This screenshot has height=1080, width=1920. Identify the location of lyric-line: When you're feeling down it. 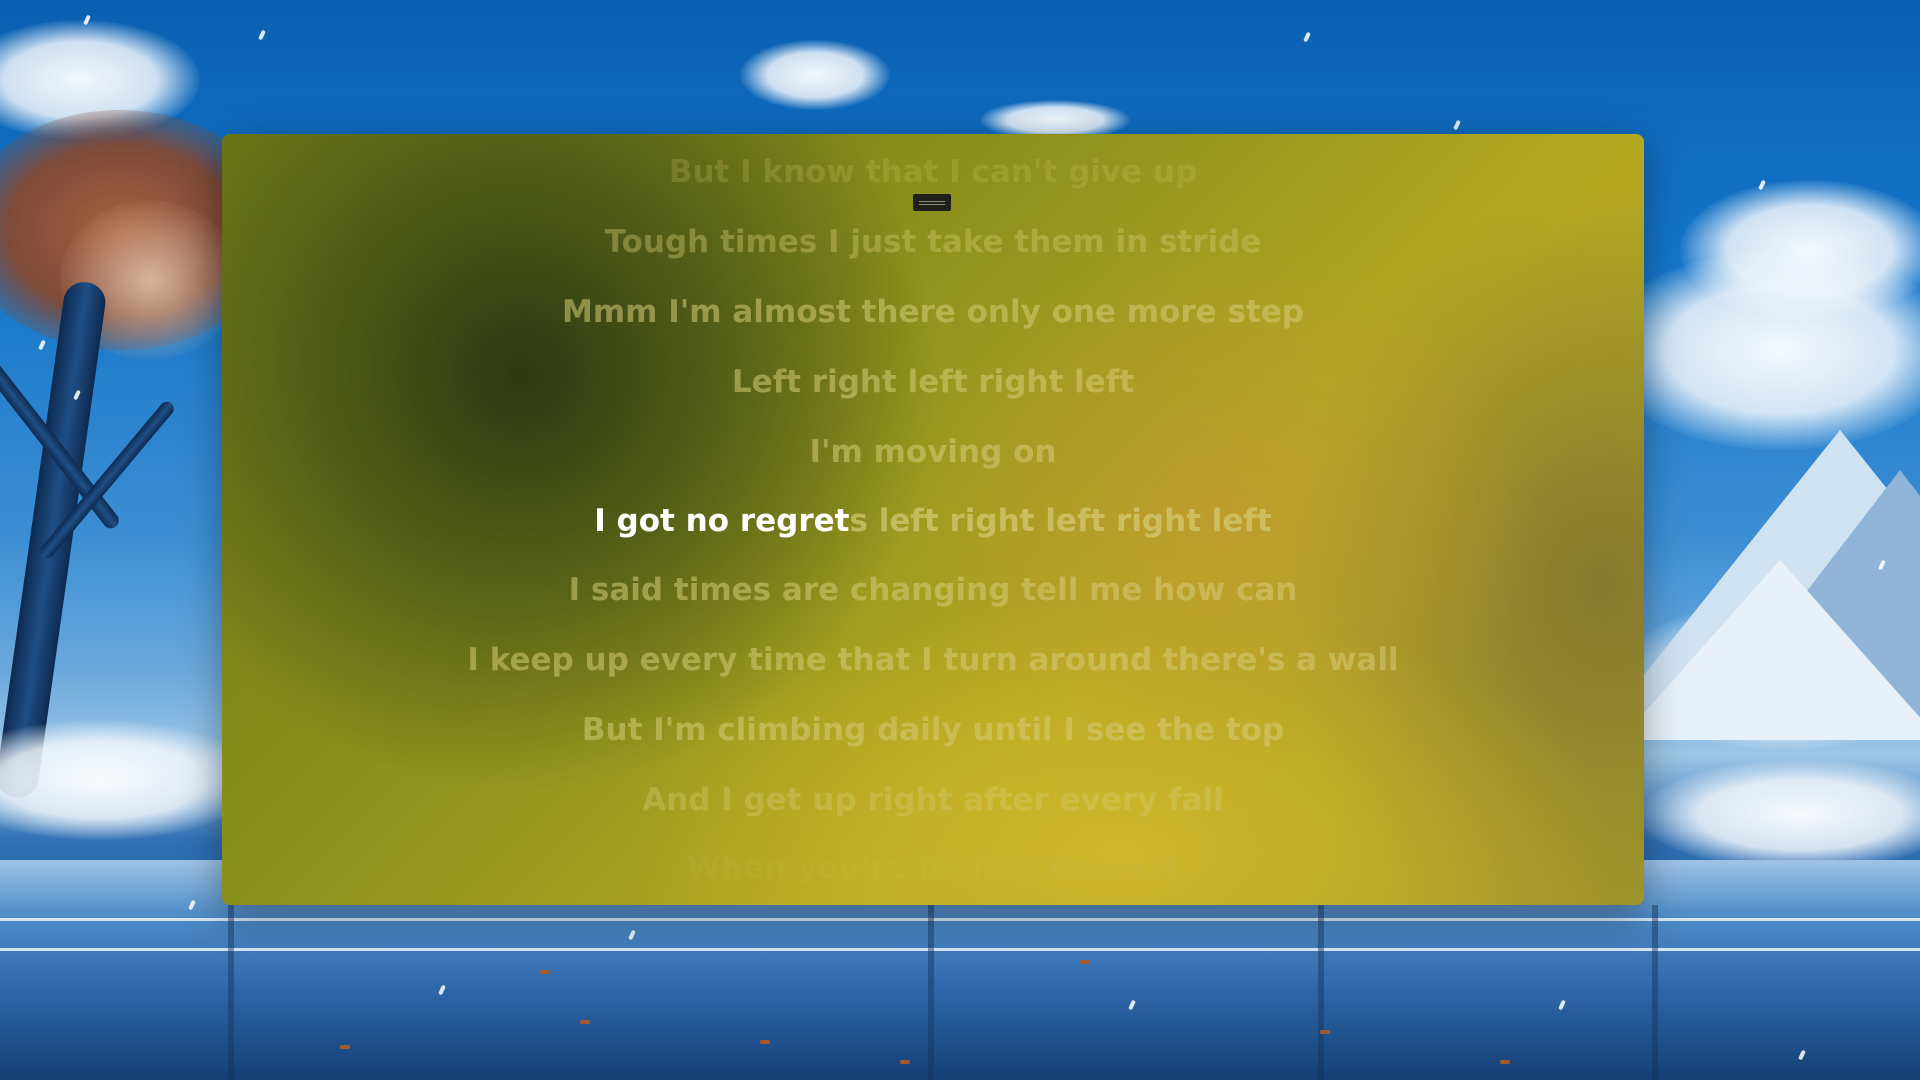
(933, 868).